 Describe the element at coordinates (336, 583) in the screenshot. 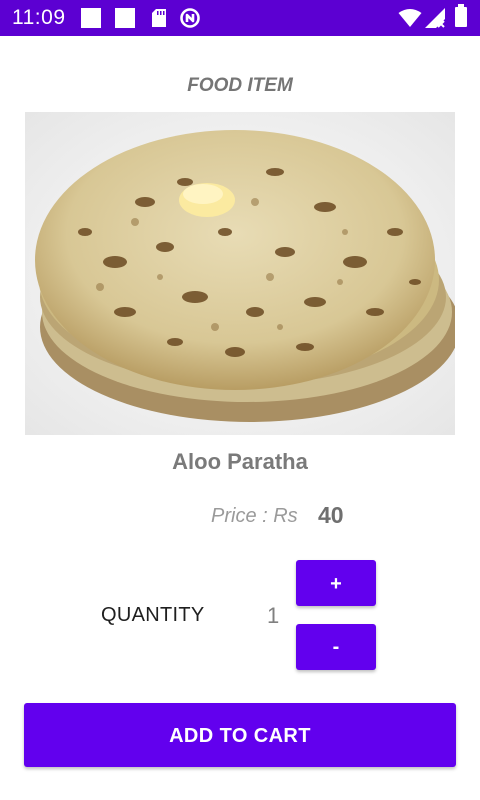

I see `increment-quantity-button: +` at that location.